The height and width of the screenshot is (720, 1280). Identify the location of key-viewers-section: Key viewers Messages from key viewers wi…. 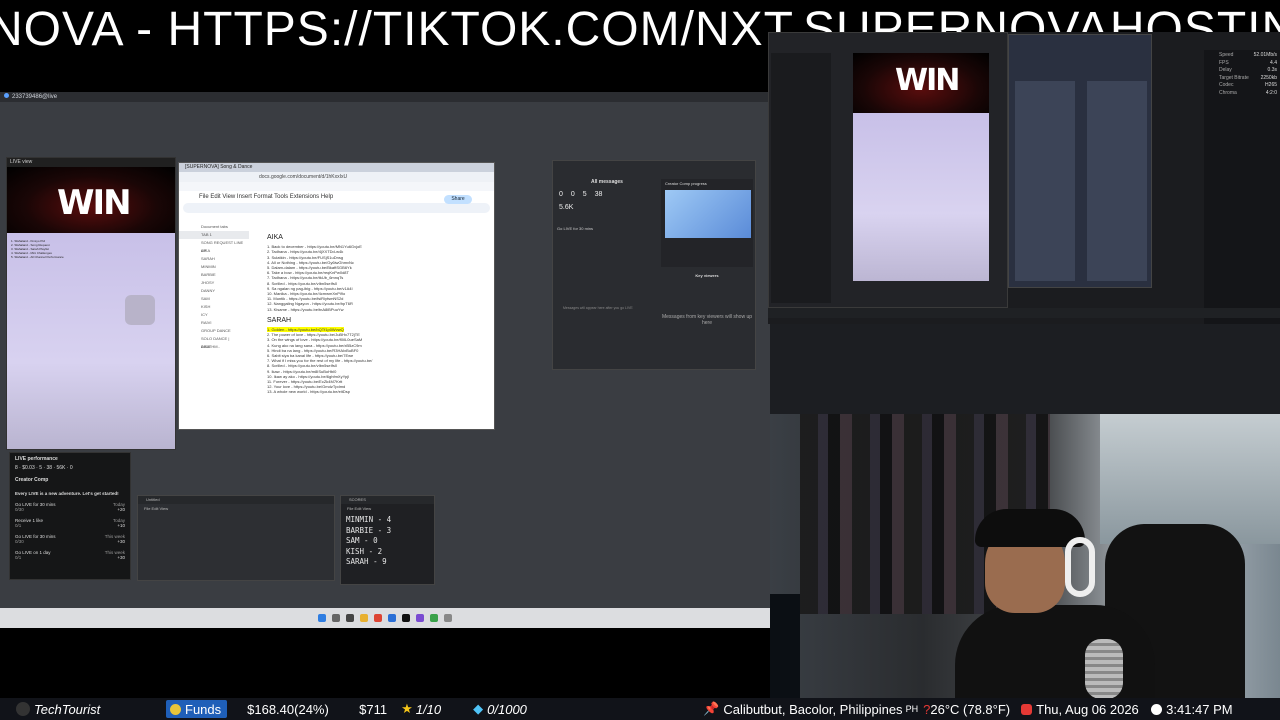
(707, 299).